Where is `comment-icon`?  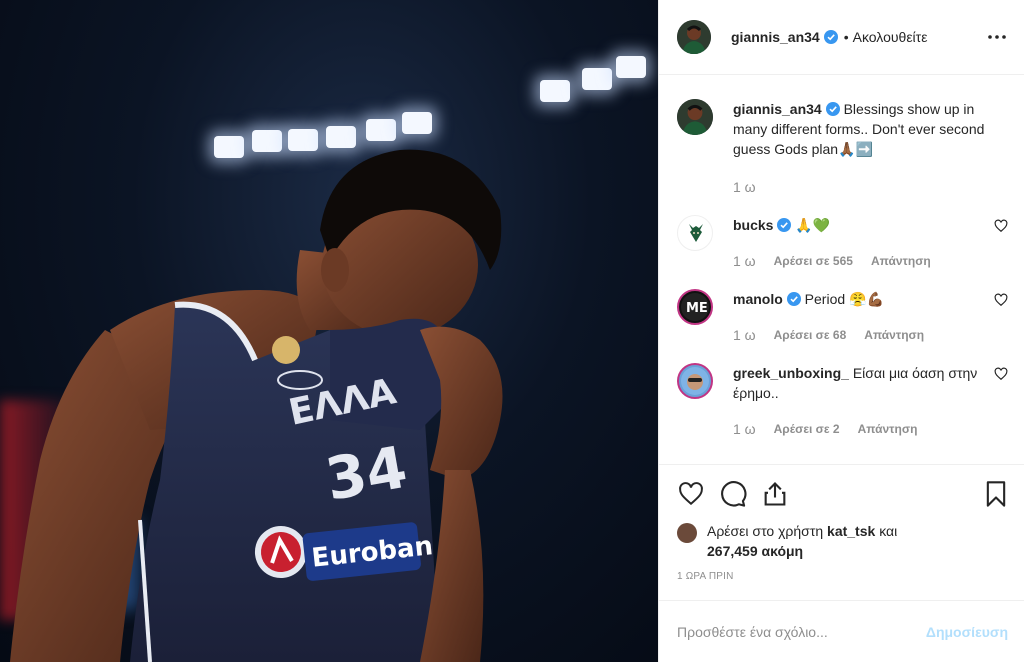
comment-icon is located at coordinates (733, 494).